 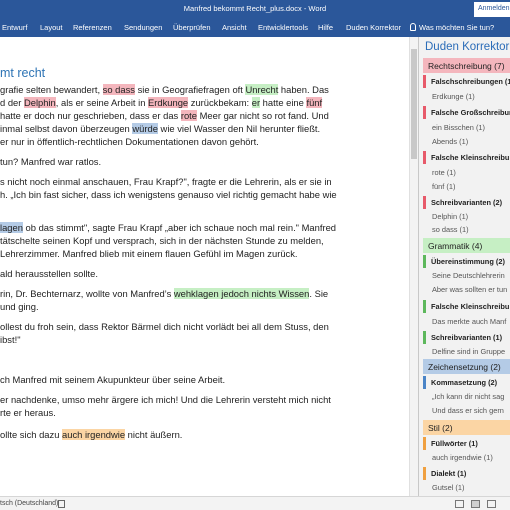 What do you see at coordinates (373, 27) in the screenshot?
I see `tab-duden-korrektor: Duden Korrektor` at bounding box center [373, 27].